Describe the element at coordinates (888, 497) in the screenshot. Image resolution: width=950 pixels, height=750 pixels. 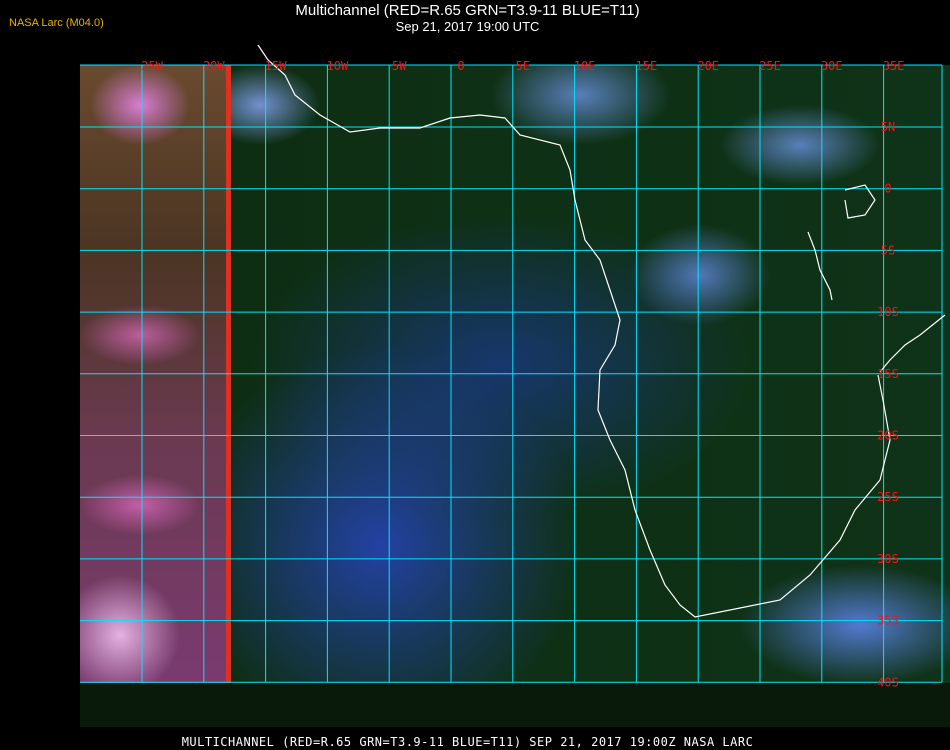
I see `latitude-label: 25S` at that location.